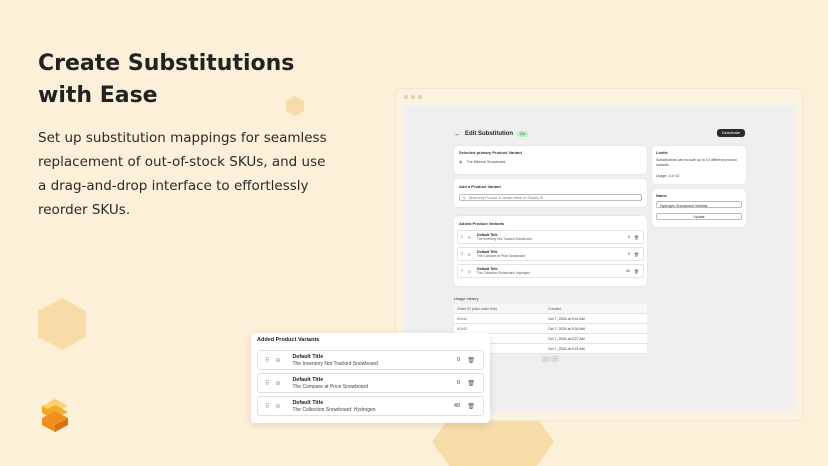  I want to click on headline-line-2: with Ease, so click(98, 95).